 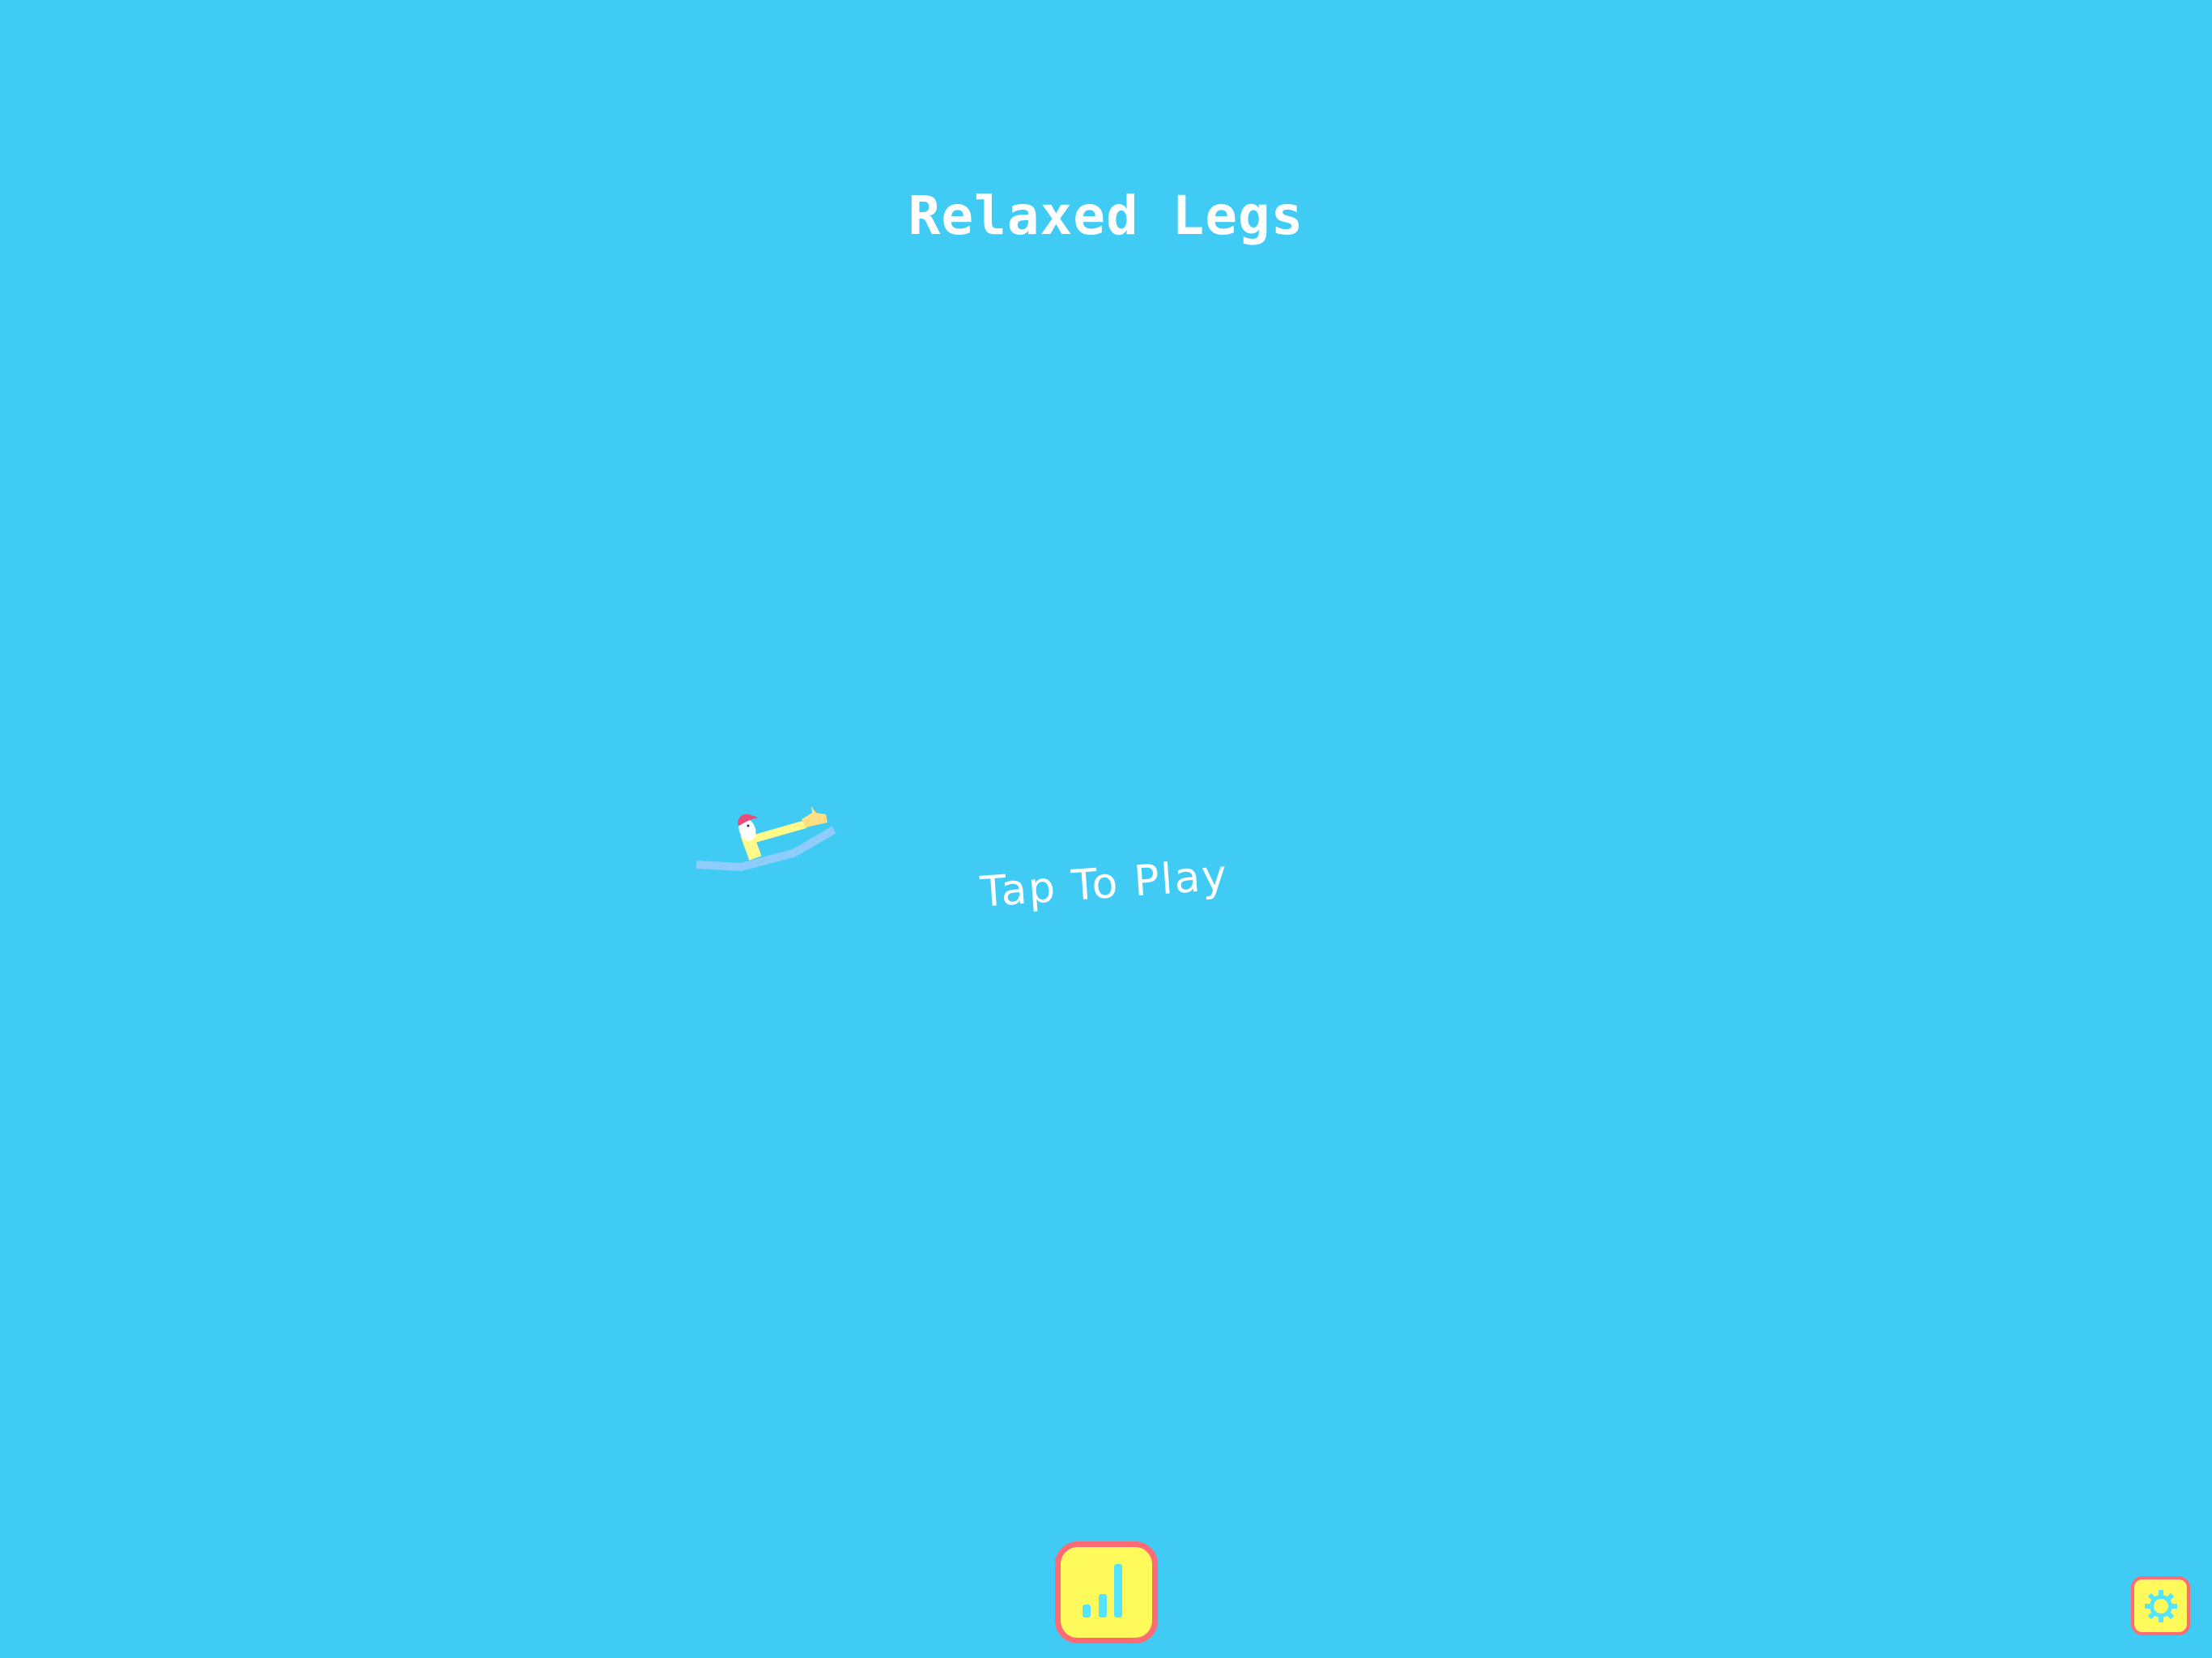 I want to click on settings-button, so click(x=2161, y=1605).